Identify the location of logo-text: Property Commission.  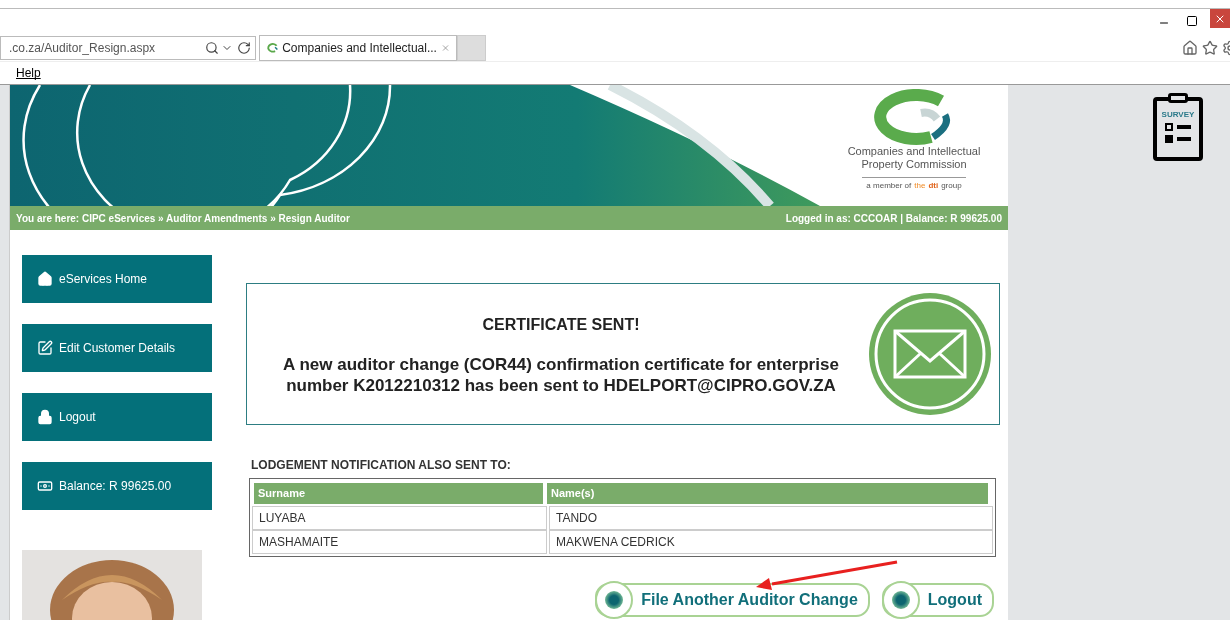
(914, 164).